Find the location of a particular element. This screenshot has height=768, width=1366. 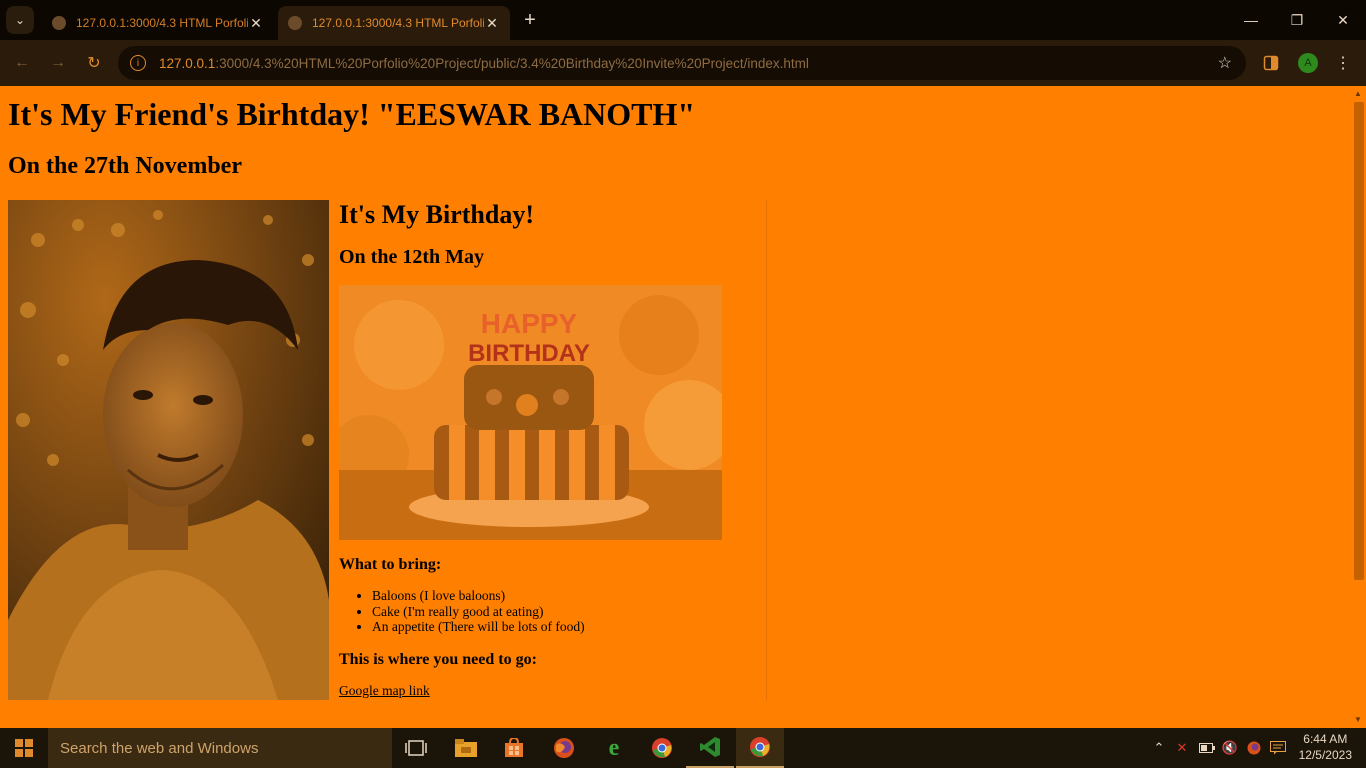

clock-date: 12/5/2023 is located at coordinates (1325, 755).